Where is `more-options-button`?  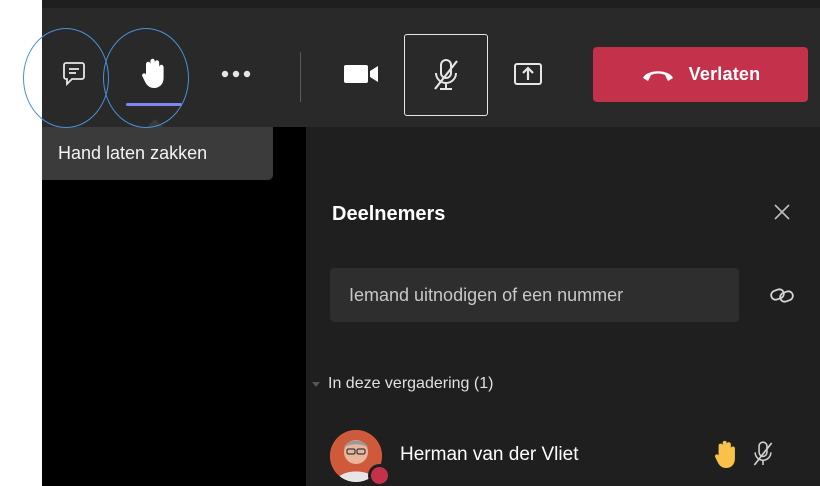 more-options-button is located at coordinates (236, 74).